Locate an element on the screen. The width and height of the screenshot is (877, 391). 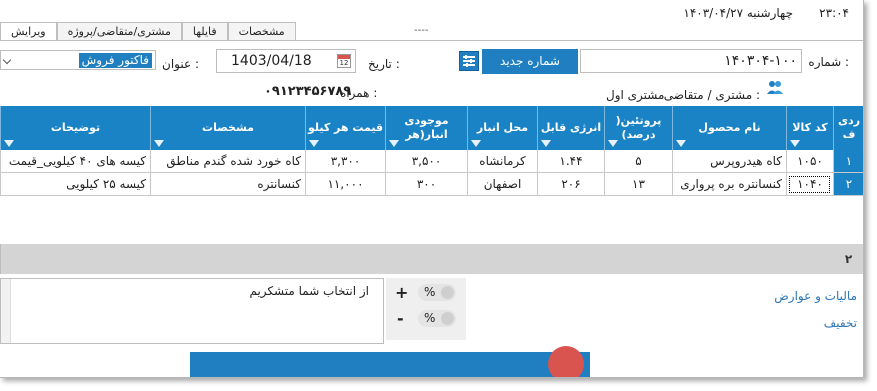
cell-spec: کاه خورد شده گندم مناطق is located at coordinates (227, 161).